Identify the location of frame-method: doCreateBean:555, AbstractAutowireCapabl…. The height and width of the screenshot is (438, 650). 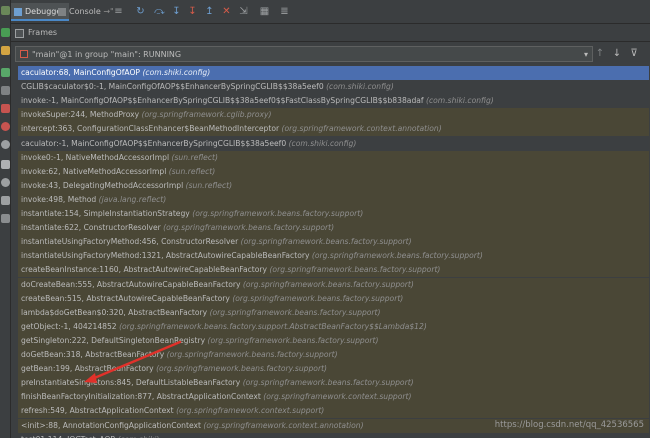
(131, 284).